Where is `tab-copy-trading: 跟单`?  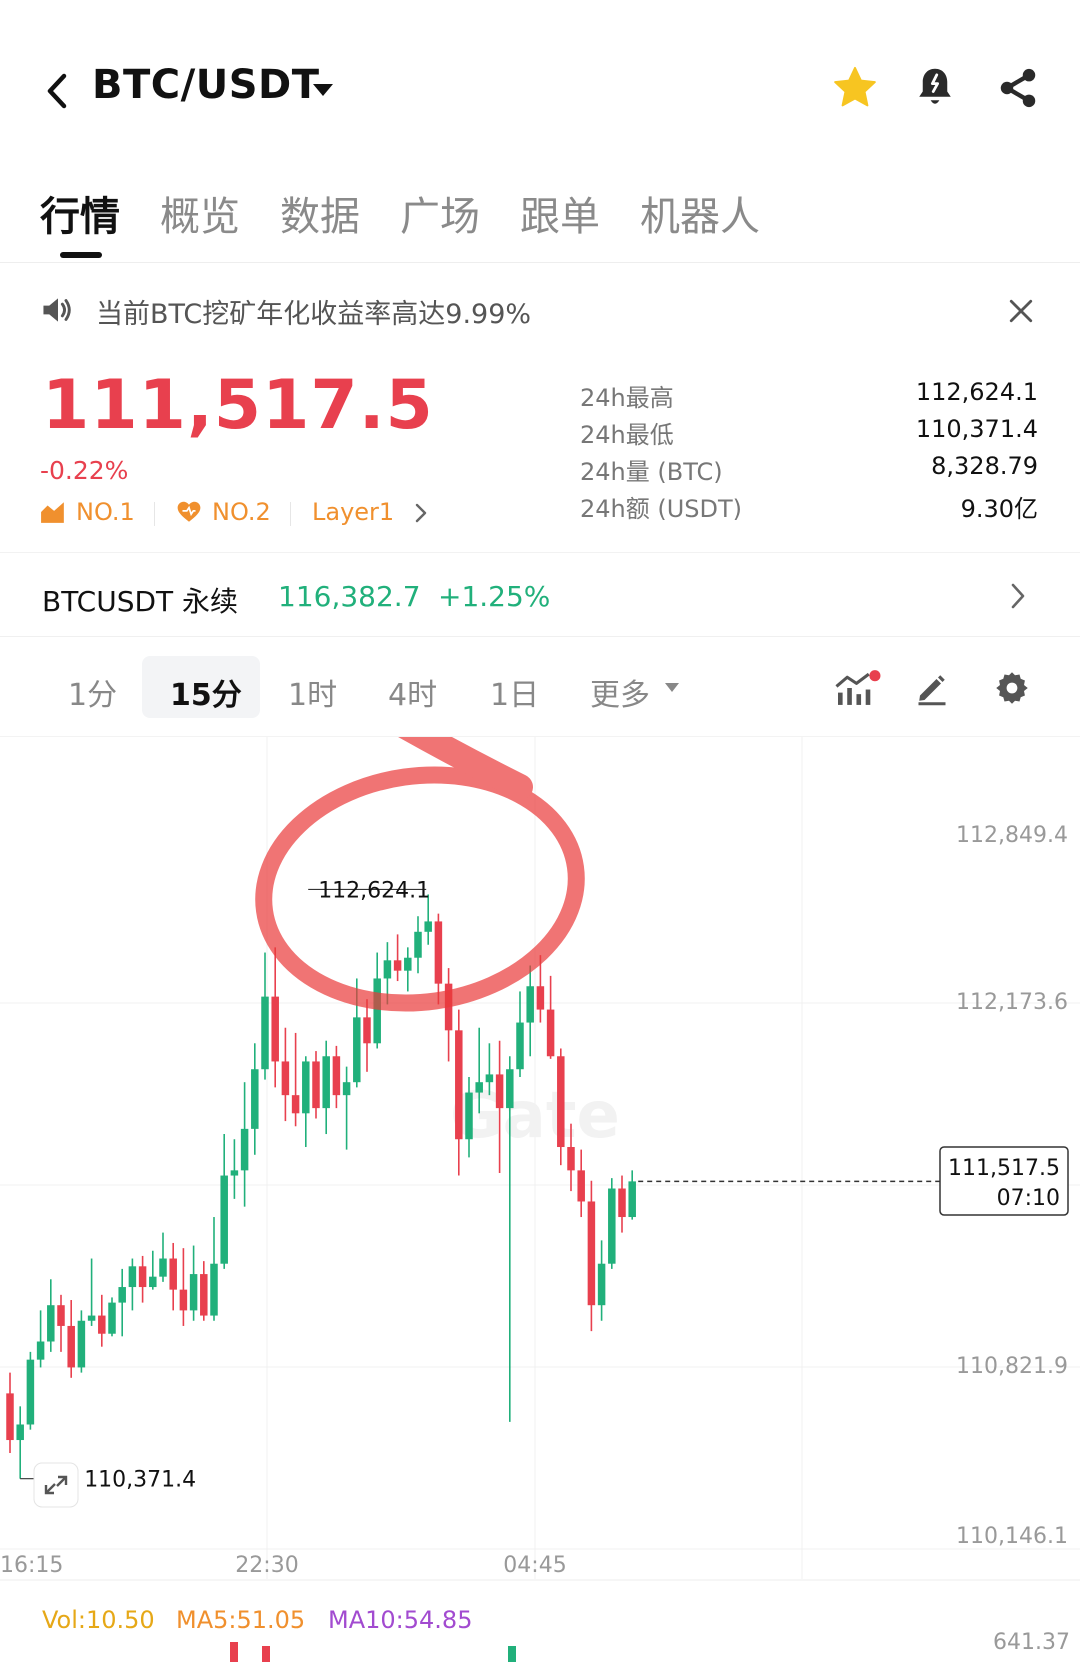 tab-copy-trading: 跟单 is located at coordinates (560, 213).